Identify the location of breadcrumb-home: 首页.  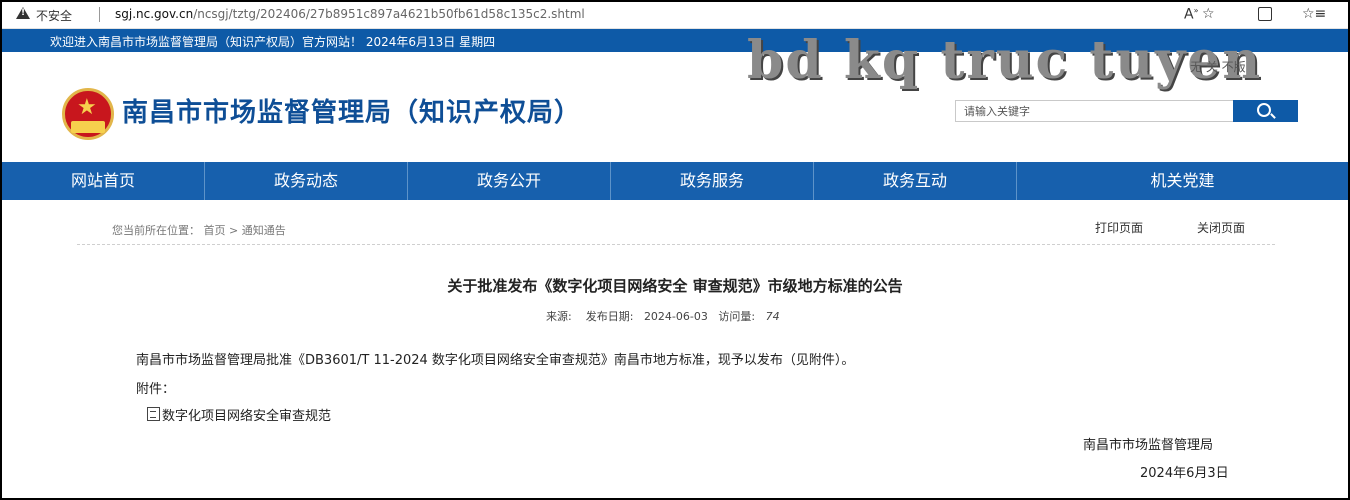
(215, 230).